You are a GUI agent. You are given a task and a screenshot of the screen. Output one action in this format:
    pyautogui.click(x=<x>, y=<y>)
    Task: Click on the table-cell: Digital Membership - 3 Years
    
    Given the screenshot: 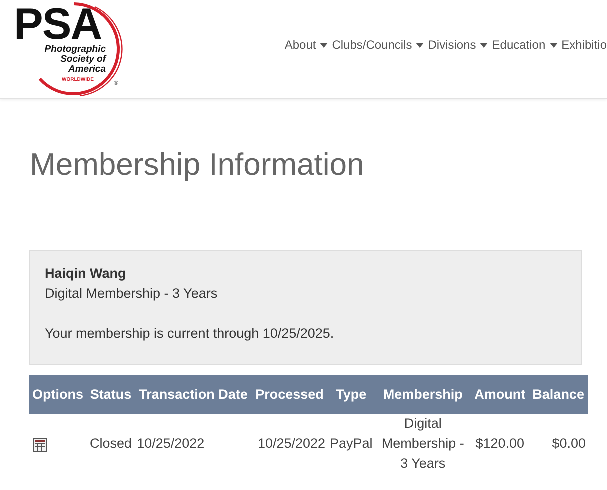 What is the action you would take?
    pyautogui.click(x=423, y=444)
    